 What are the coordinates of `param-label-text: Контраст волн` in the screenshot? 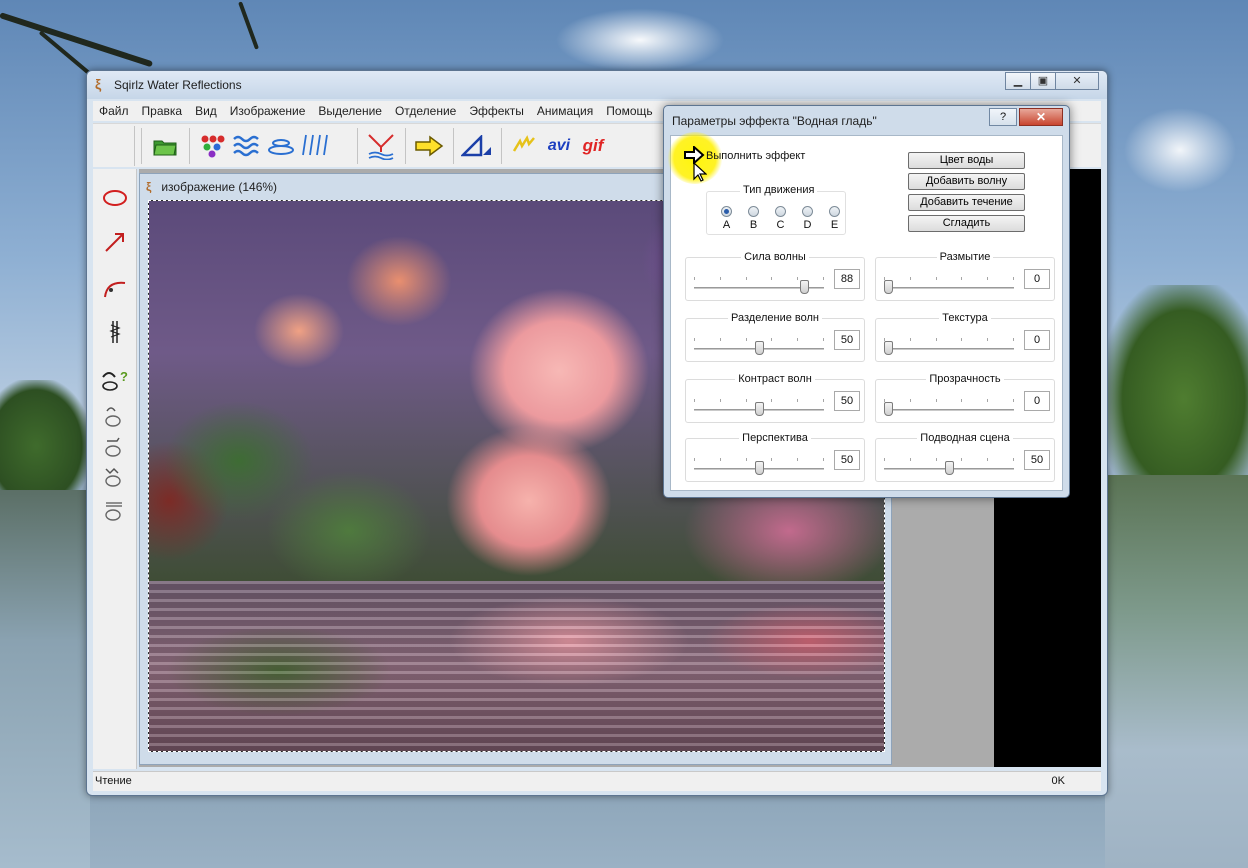 It's located at (775, 379).